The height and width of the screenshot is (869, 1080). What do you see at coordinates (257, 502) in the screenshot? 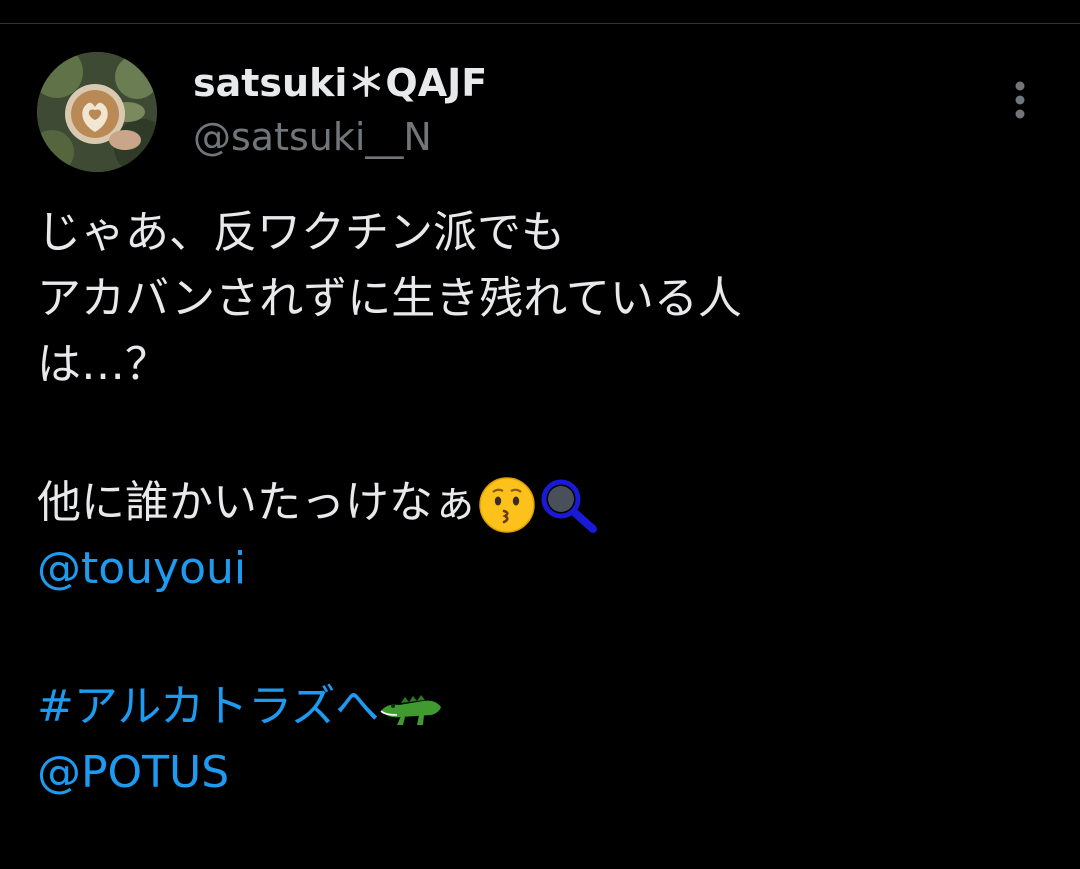
I see `tweet-text-fragment: 他に誰かいたっけなぁ` at bounding box center [257, 502].